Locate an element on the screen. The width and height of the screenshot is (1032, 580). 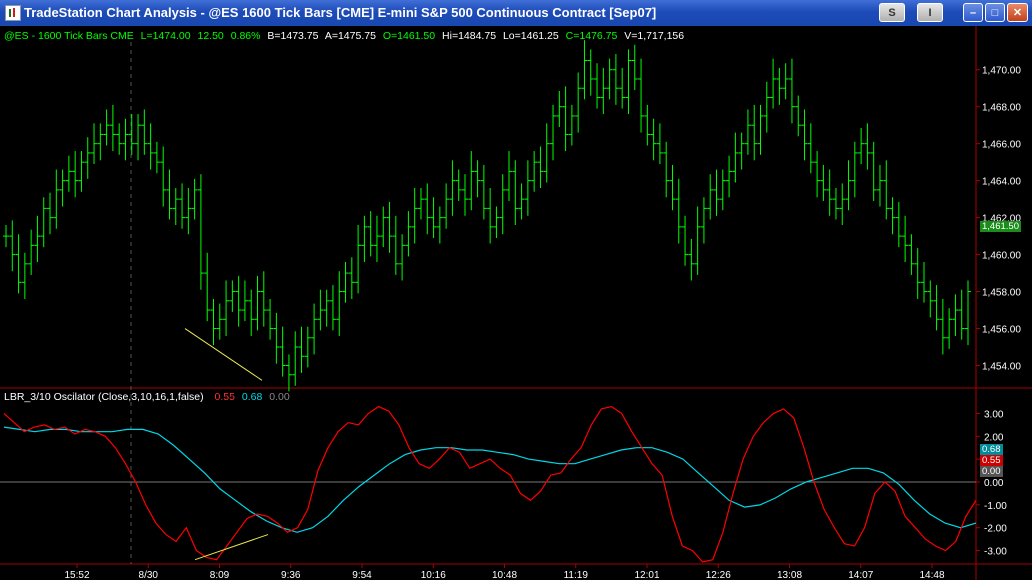
time-tick-label: 8/30 is located at coordinates (149, 575).